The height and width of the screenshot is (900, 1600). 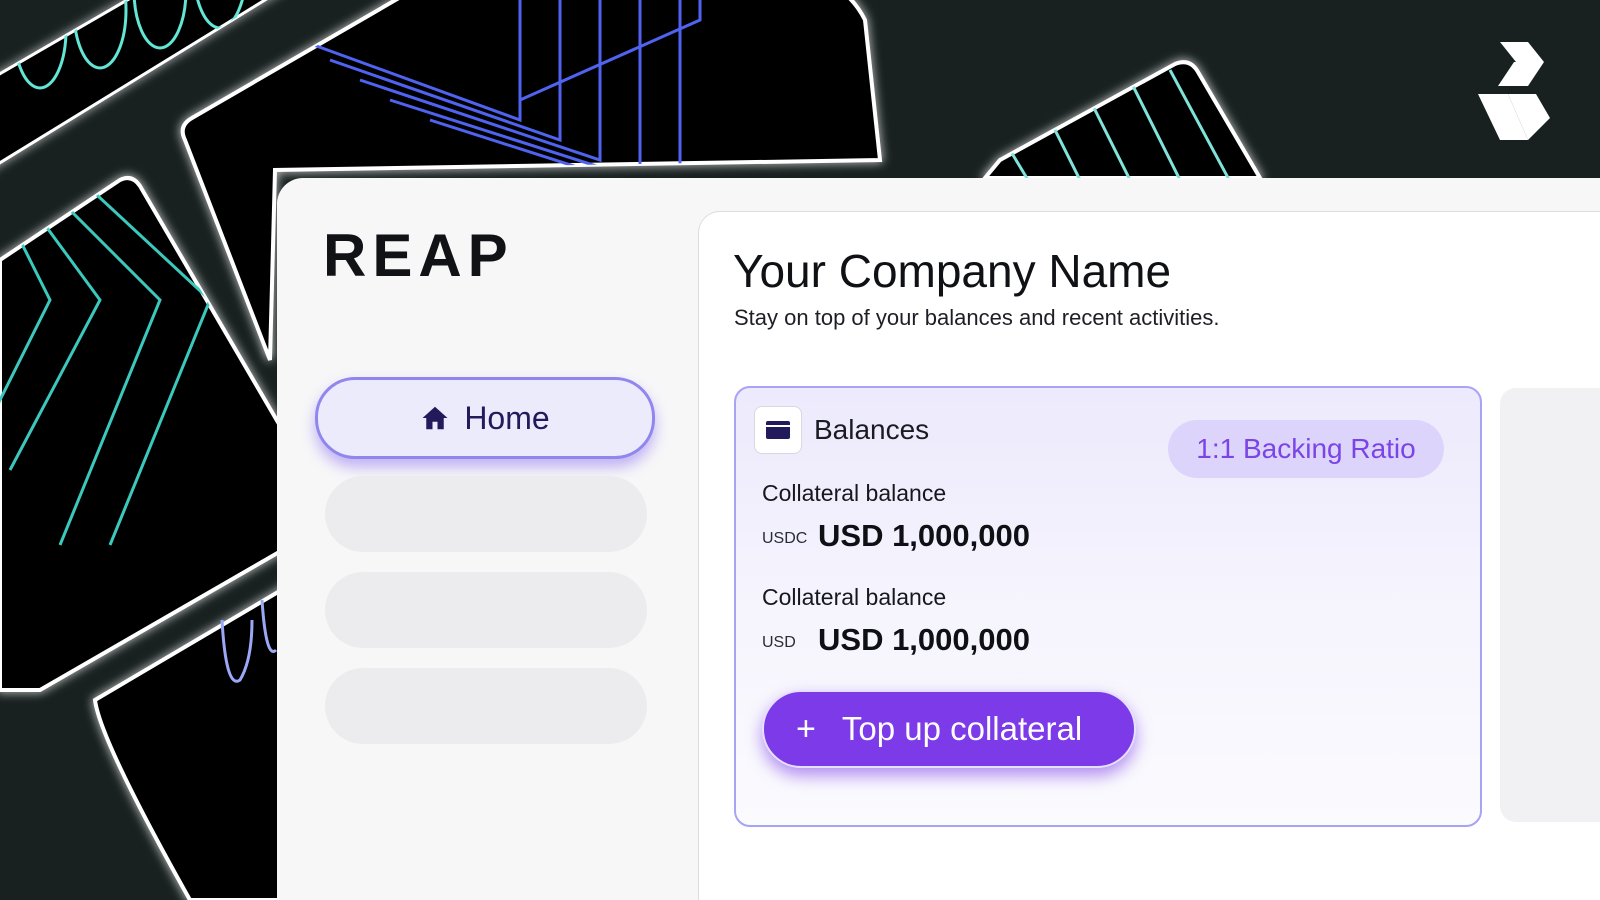 I want to click on sidebar-item-home: Home, so click(x=485, y=418).